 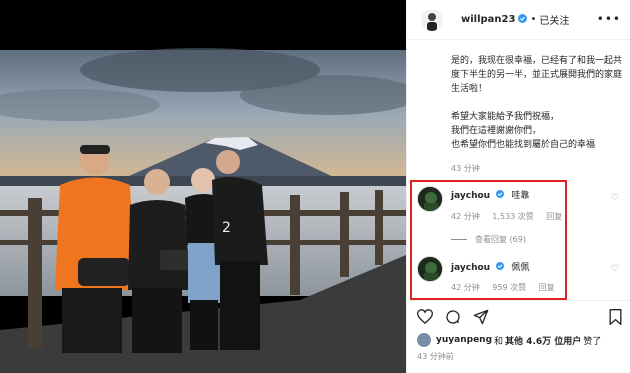 What do you see at coordinates (465, 168) in the screenshot?
I see `caption-time: 43 分钟` at bounding box center [465, 168].